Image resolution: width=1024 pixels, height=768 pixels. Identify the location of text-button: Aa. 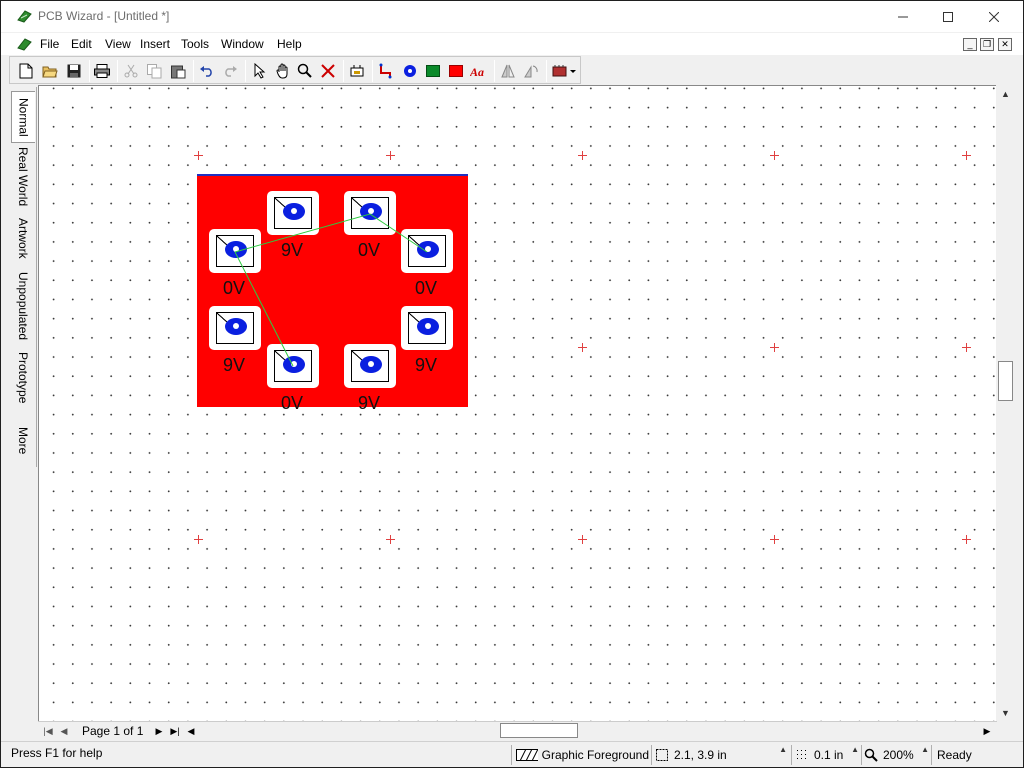
(479, 71).